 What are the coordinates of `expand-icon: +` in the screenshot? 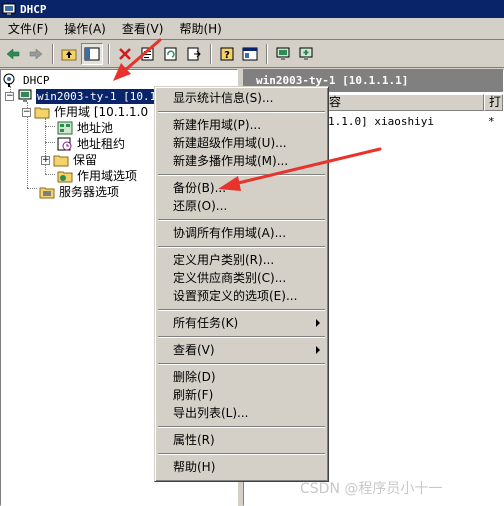 It's located at (45, 160).